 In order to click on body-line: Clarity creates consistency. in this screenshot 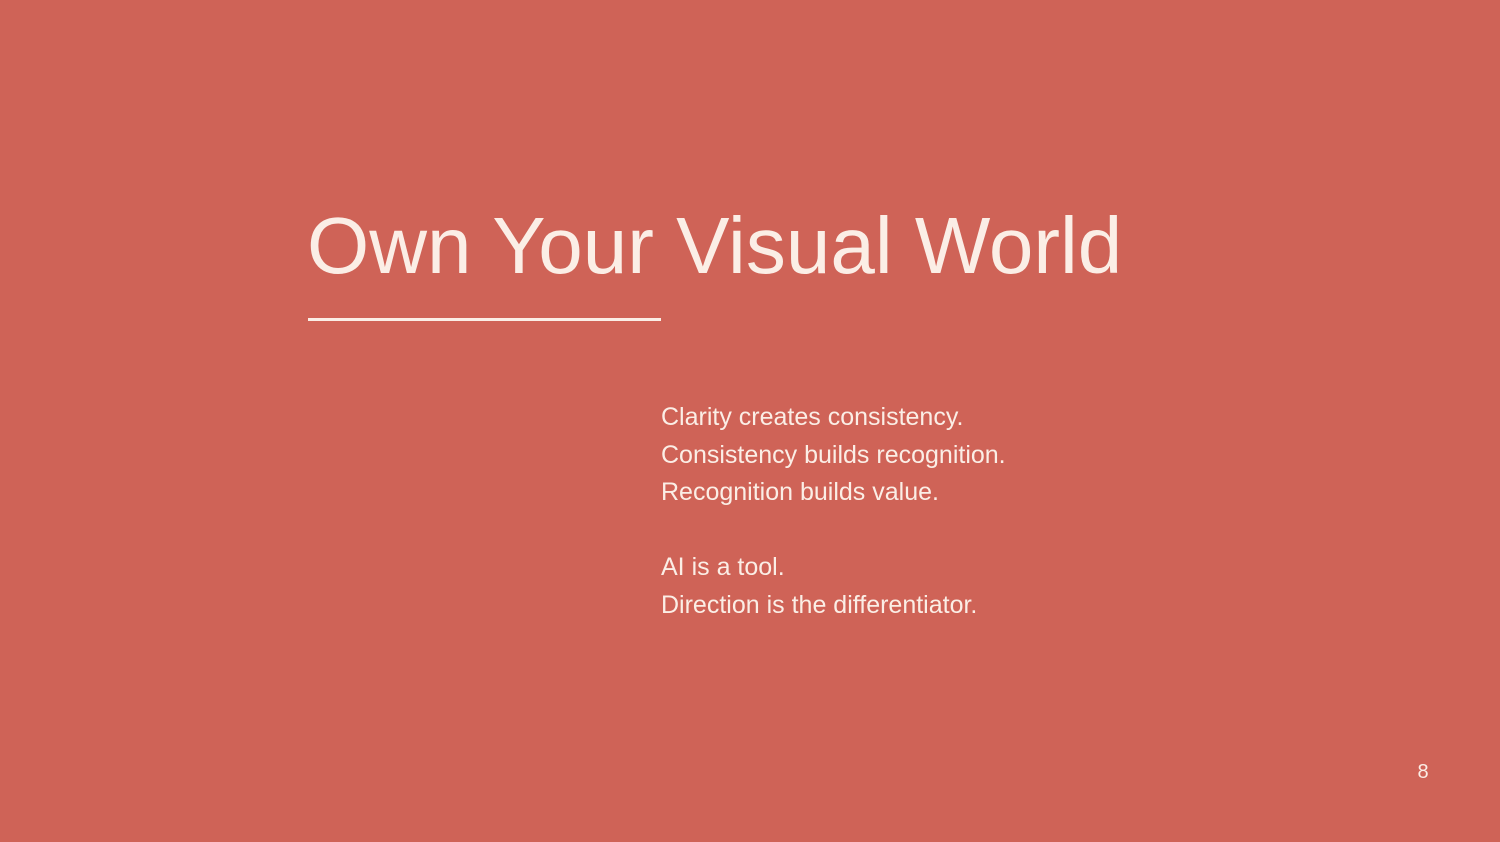, I will do `click(812, 417)`.